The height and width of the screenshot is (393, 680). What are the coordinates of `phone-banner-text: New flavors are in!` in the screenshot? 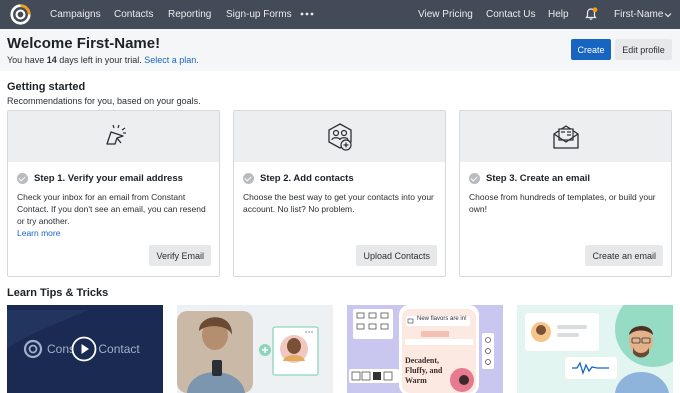 It's located at (442, 319).